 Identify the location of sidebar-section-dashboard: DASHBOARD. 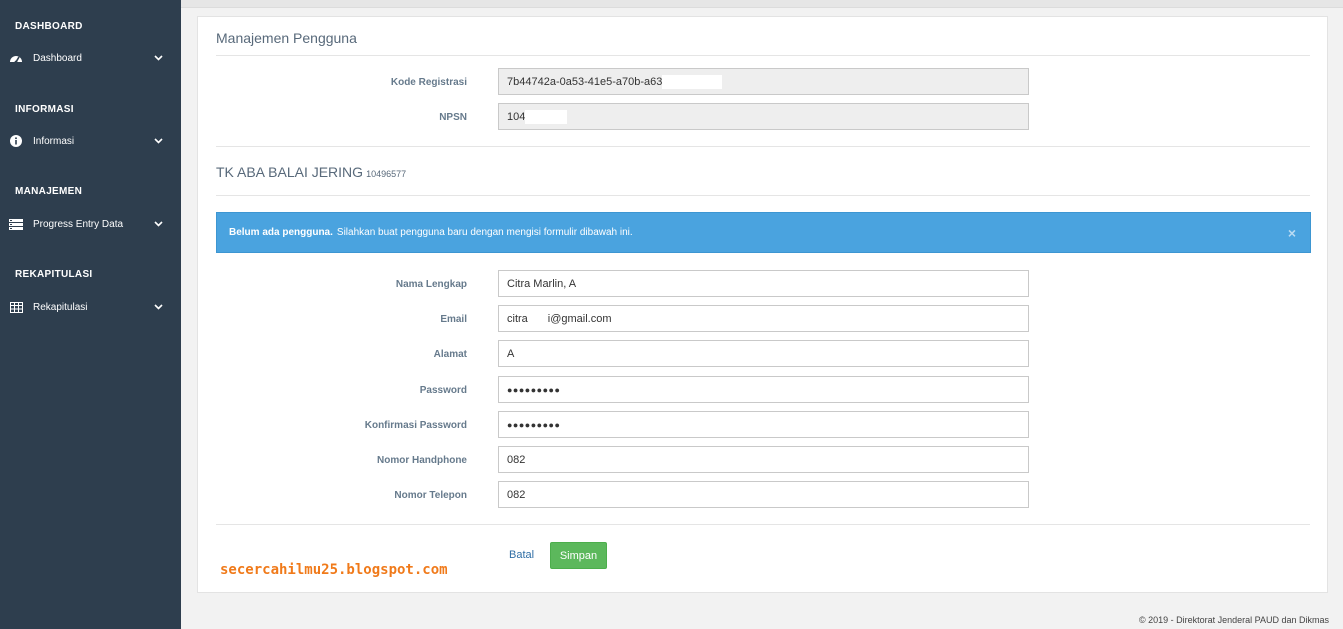
(49, 26).